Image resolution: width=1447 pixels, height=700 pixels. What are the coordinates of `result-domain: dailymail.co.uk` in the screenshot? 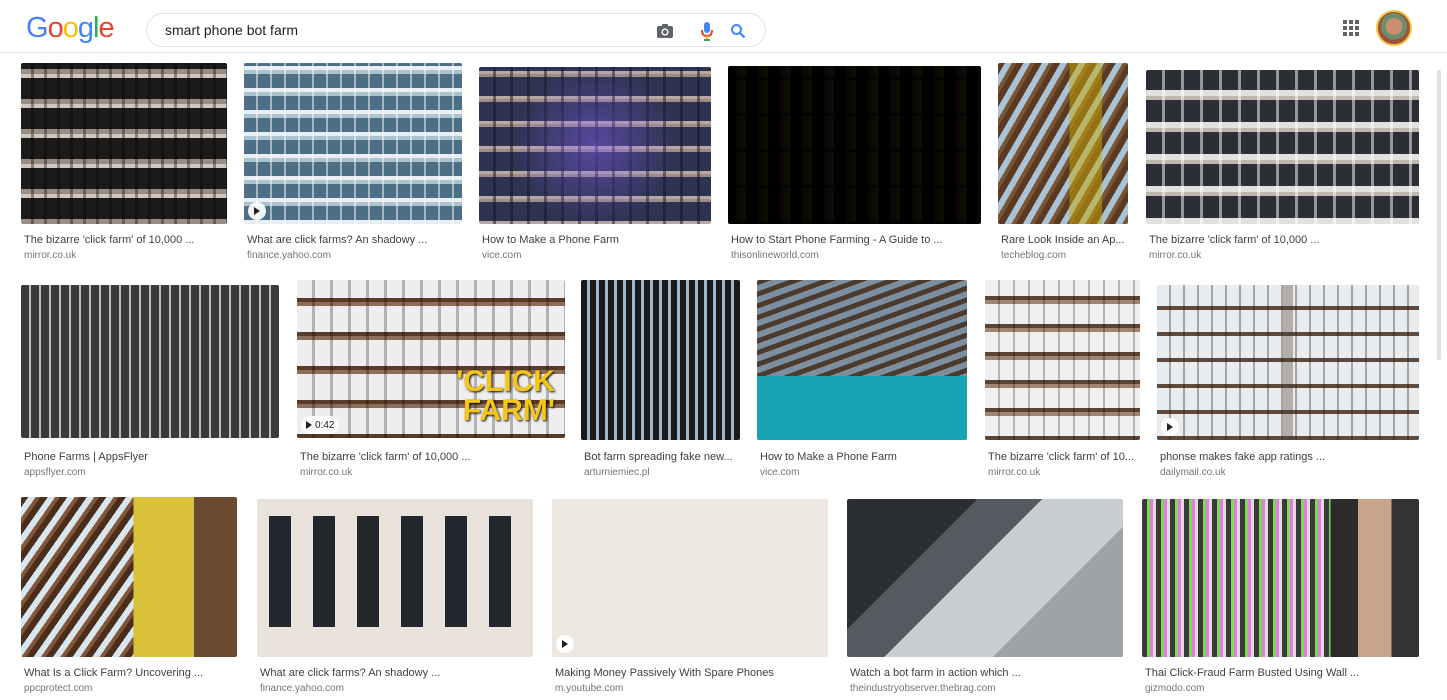 It's located at (1193, 472).